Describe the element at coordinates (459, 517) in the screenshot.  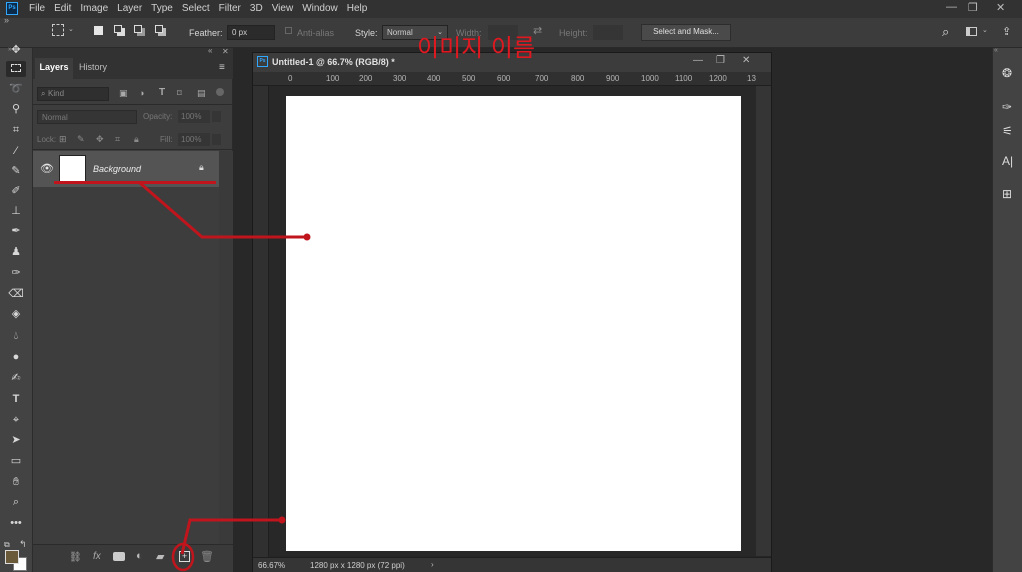
I see `annotation-add-layer: 레이어 추가 / ctrl + shift + N` at that location.